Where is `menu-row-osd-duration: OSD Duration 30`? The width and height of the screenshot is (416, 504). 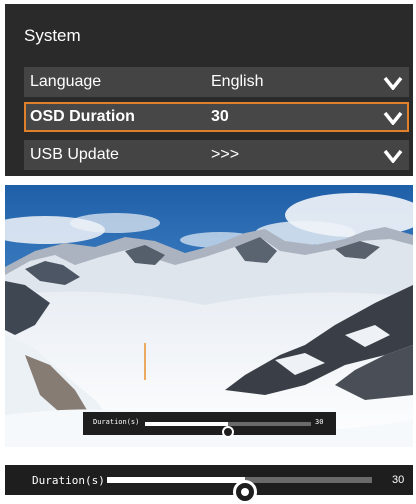
menu-row-osd-duration: OSD Duration 30 is located at coordinates (216, 117).